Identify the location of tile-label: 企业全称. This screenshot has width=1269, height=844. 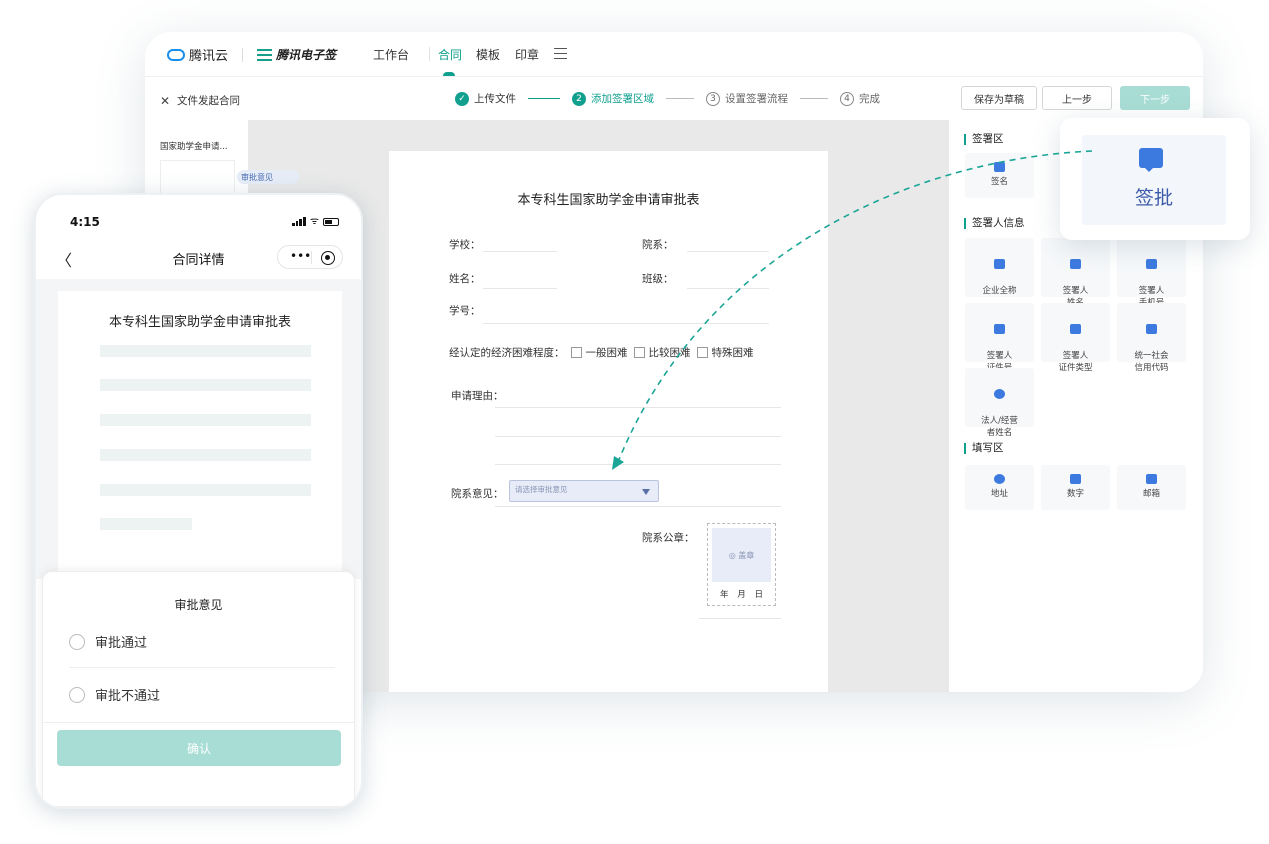
(999, 291).